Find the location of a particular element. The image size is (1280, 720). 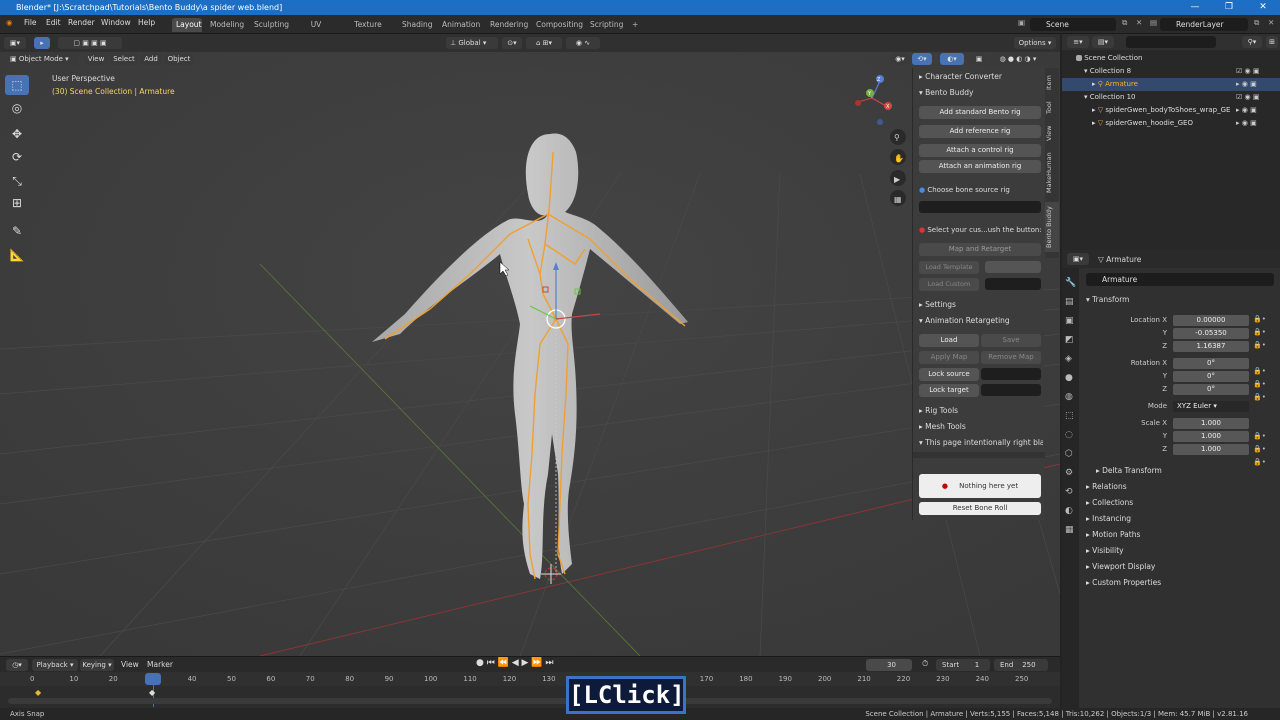

blender-logo-icon: ◉ is located at coordinates (9, 22).